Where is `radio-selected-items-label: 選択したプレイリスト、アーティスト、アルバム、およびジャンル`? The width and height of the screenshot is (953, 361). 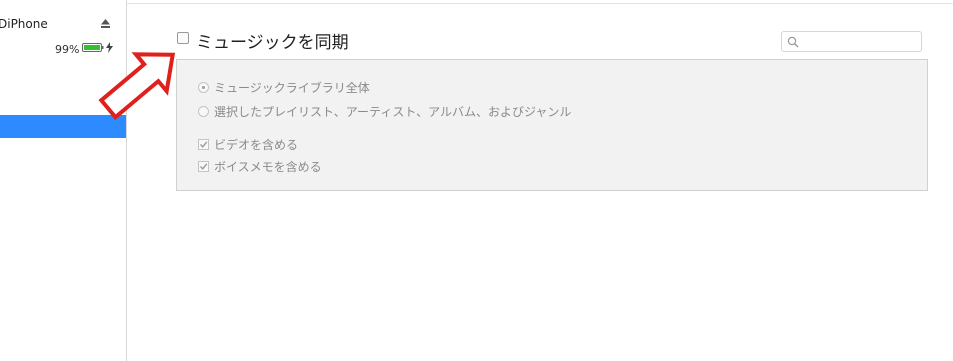 radio-selected-items-label: 選択したプレイリスト、アーティスト、アルバム、およびジャンル is located at coordinates (393, 112).